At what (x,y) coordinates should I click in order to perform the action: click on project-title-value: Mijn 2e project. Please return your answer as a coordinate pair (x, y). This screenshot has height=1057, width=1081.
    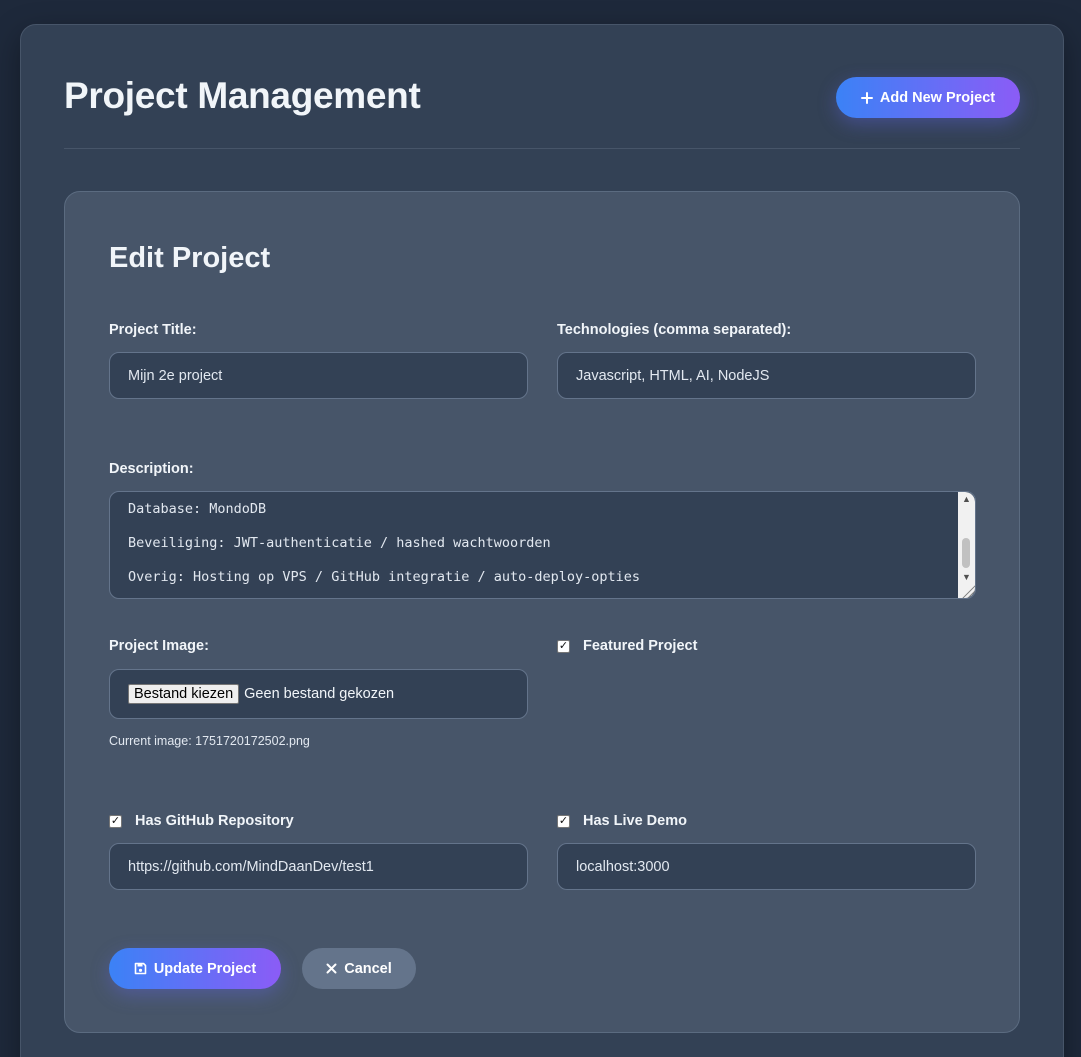
    Looking at the image, I should click on (175, 375).